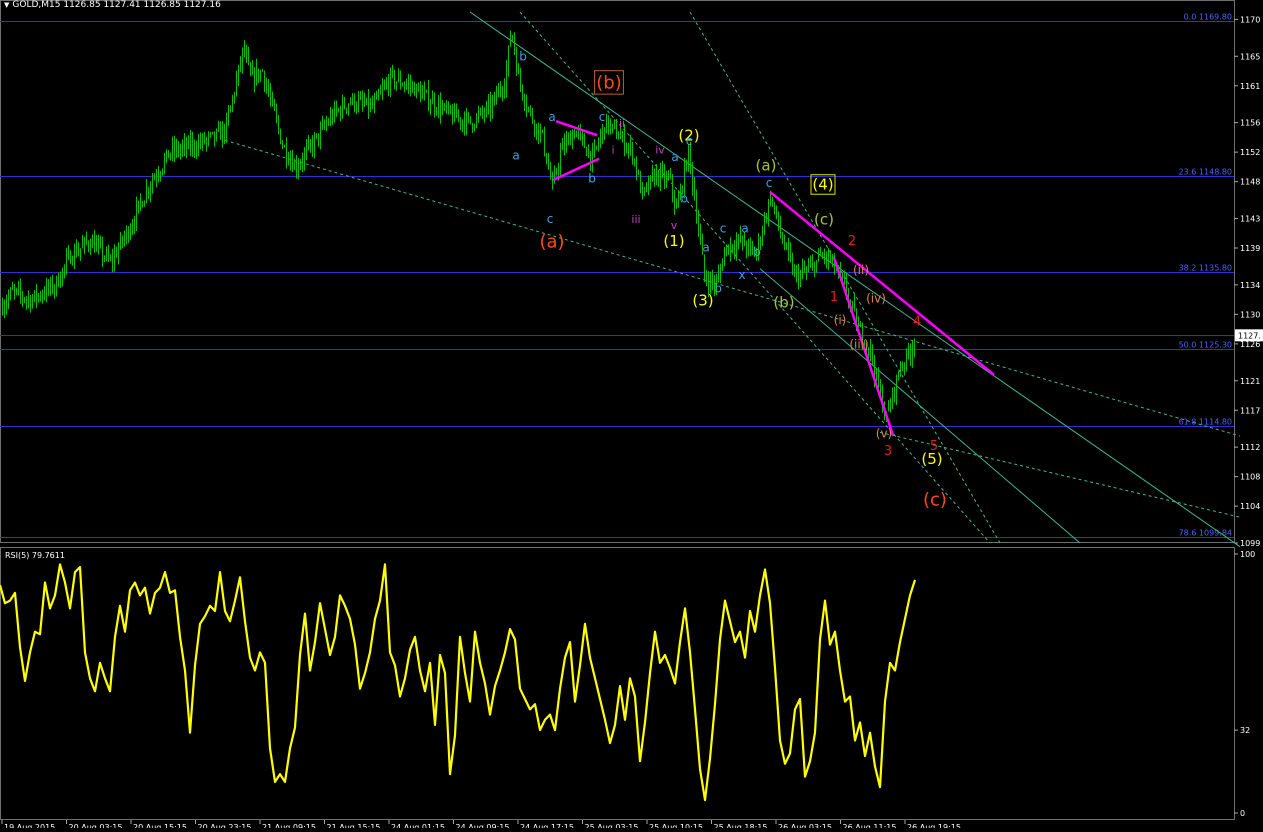 The width and height of the screenshot is (1263, 832). What do you see at coordinates (483, 825) in the screenshot?
I see `time-tick-label: 24 Aug 09:15` at bounding box center [483, 825].